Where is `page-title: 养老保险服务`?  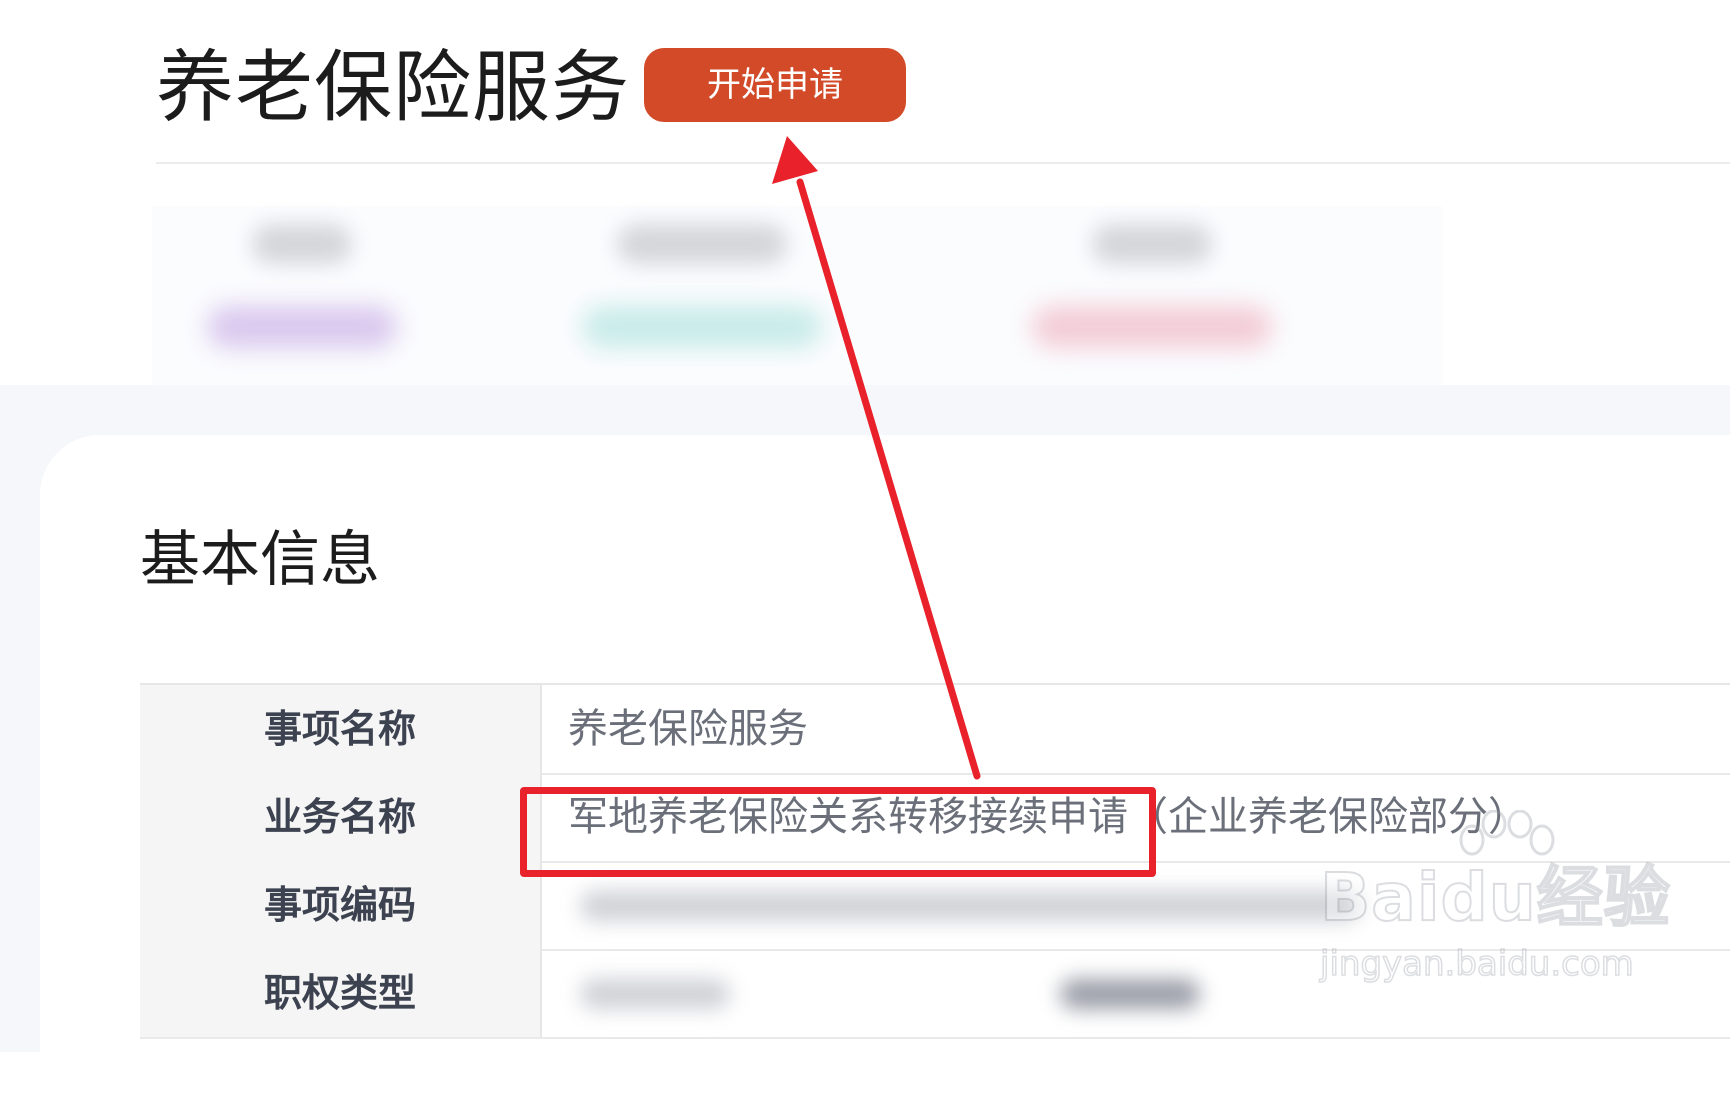 page-title: 养老保险服务 is located at coordinates (393, 88).